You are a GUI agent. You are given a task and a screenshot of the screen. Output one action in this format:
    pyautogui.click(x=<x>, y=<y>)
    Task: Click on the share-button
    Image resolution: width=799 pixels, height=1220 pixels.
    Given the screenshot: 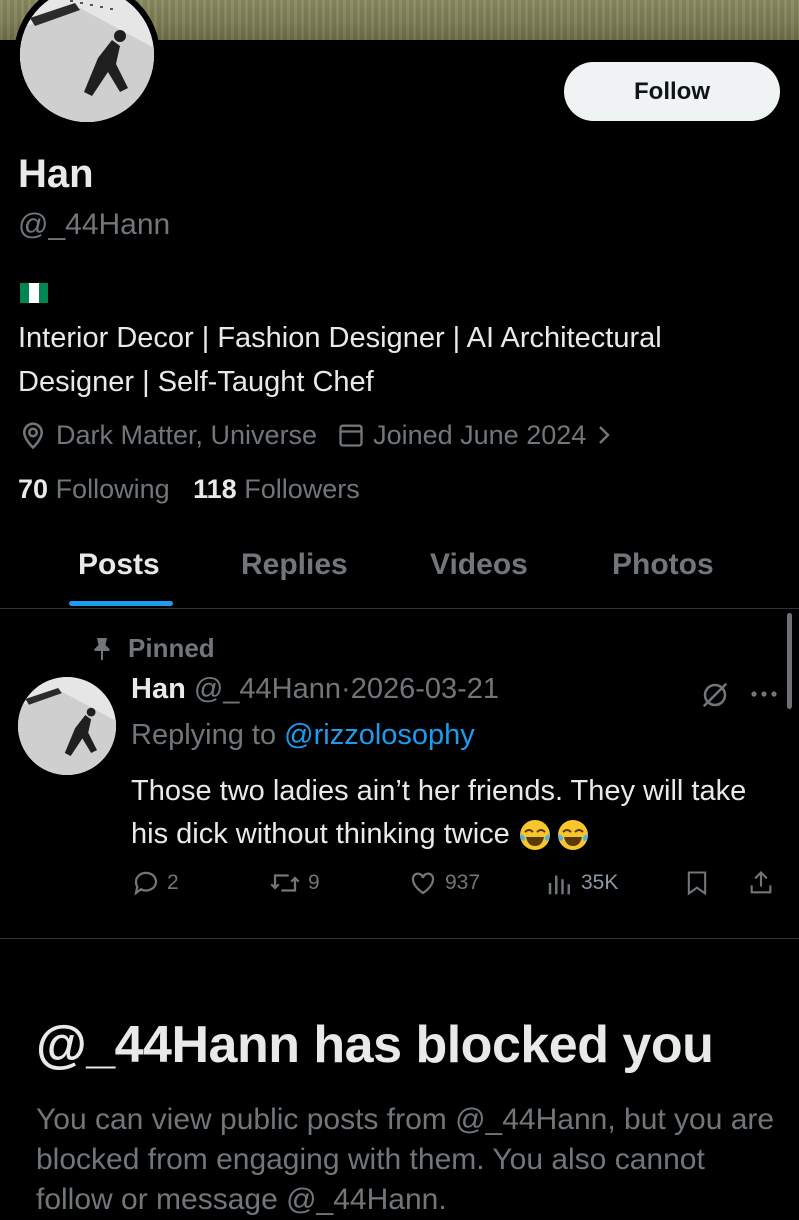 What is the action you would take?
    pyautogui.click(x=761, y=883)
    